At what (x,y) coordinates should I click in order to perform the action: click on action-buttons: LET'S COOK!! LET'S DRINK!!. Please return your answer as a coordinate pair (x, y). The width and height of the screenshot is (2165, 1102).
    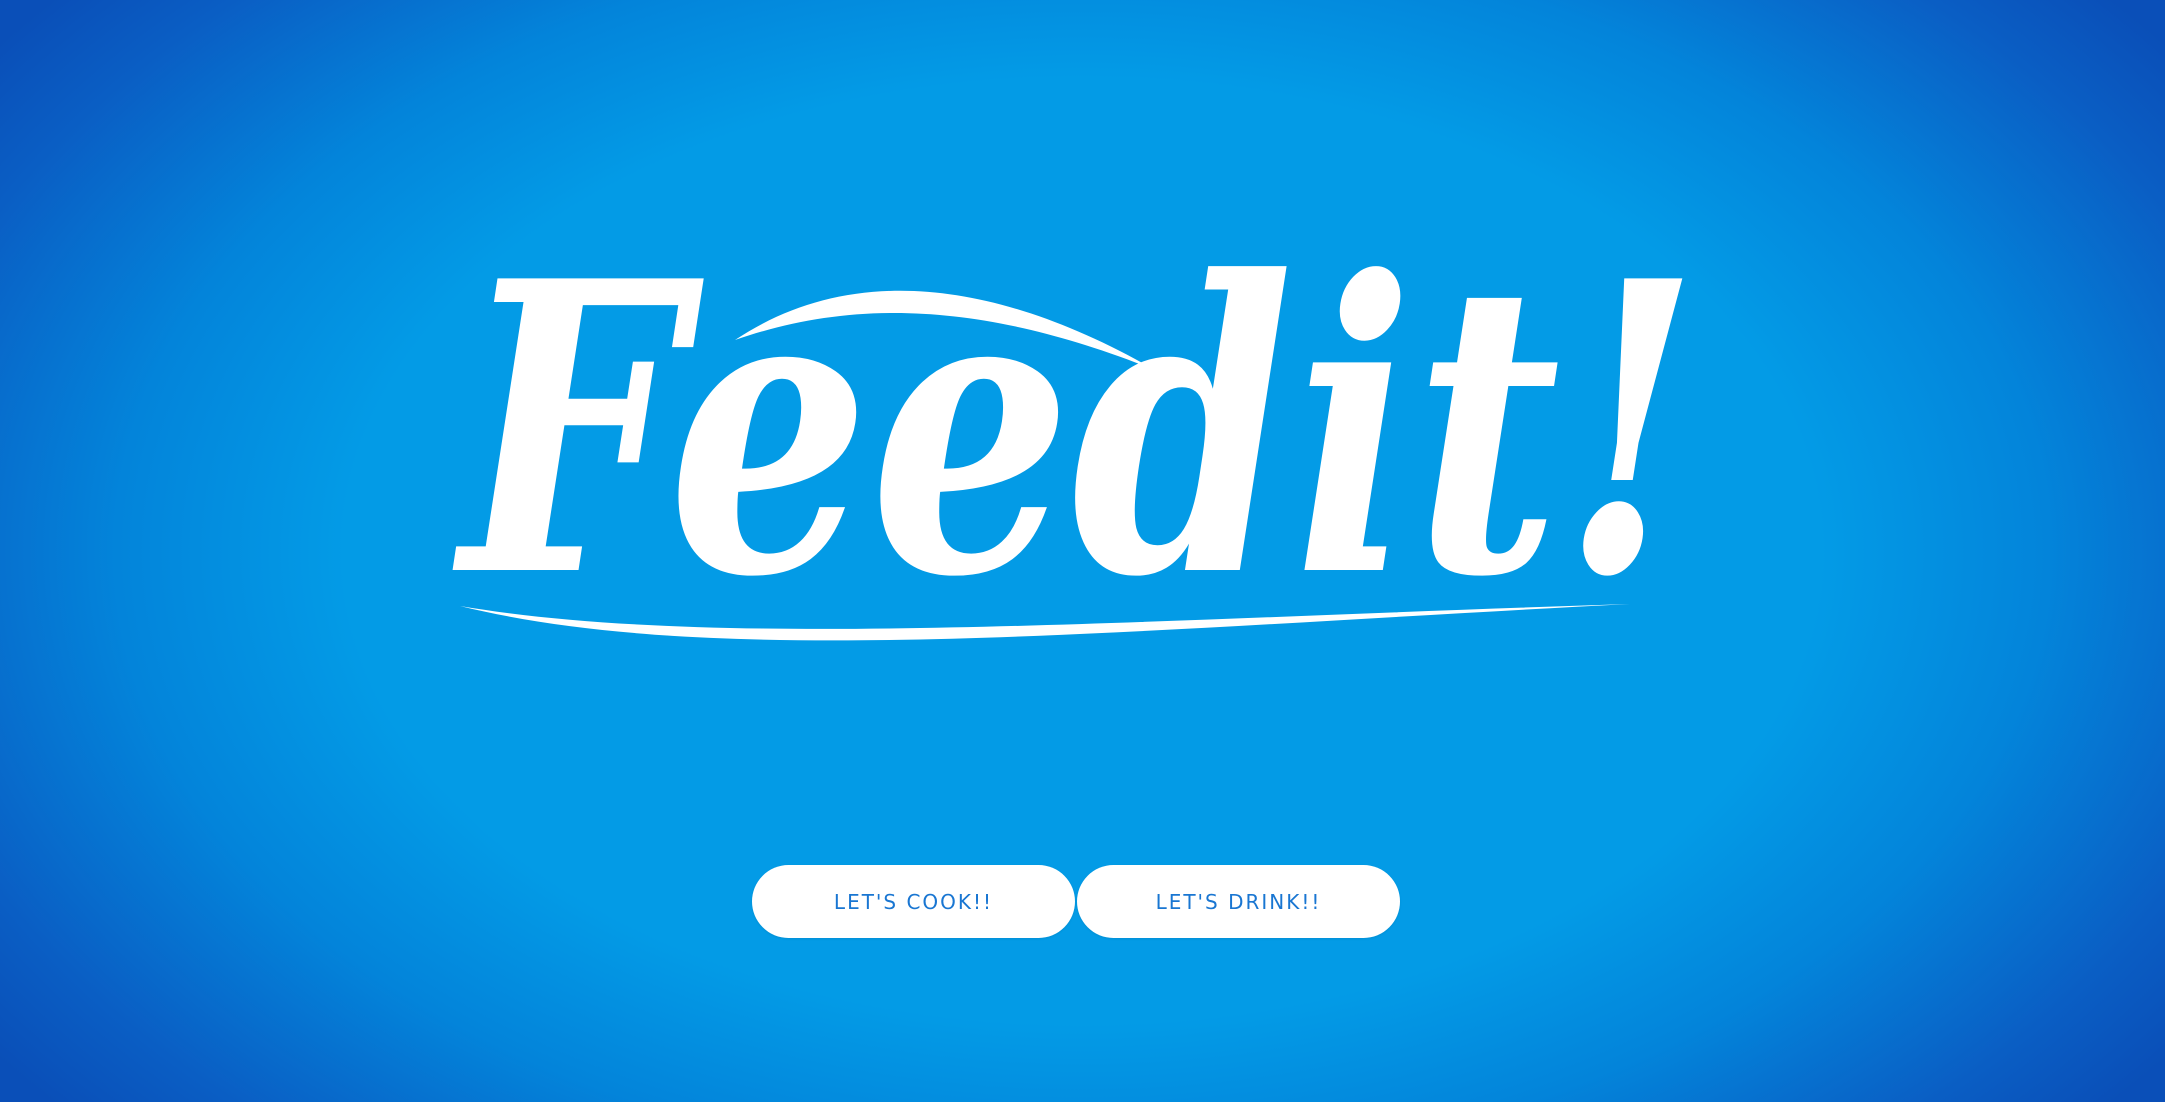
    Looking at the image, I should click on (1076, 901).